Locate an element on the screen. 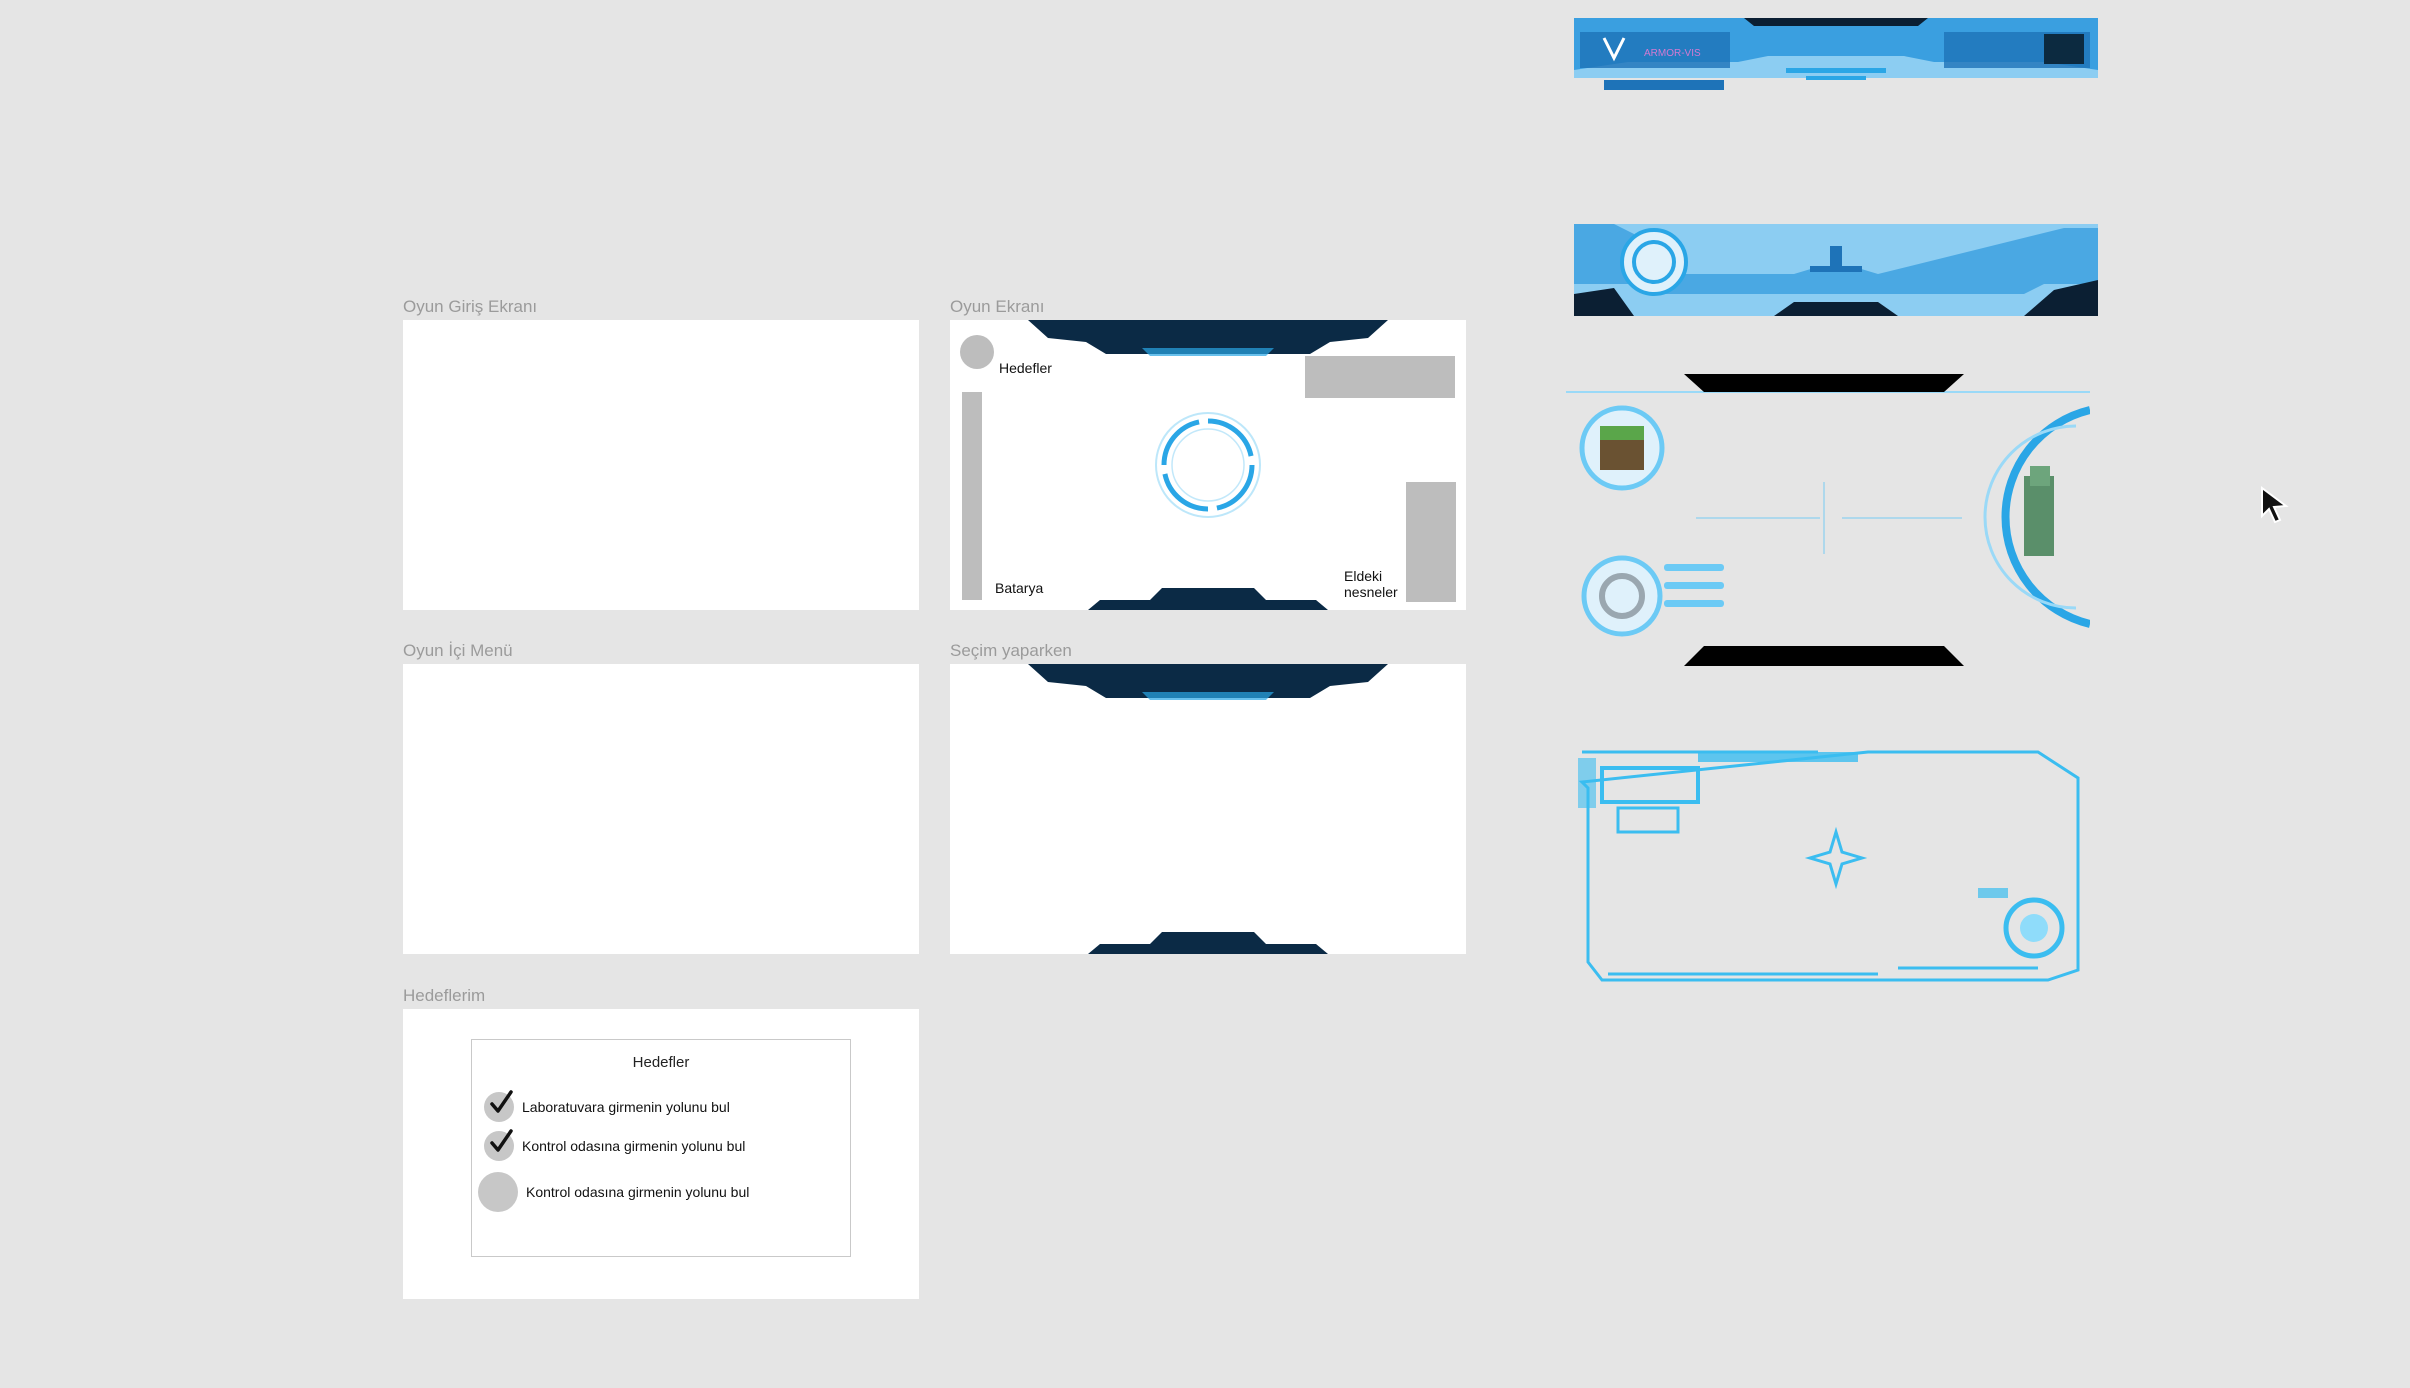  top-right-placeholder is located at coordinates (1380, 377).